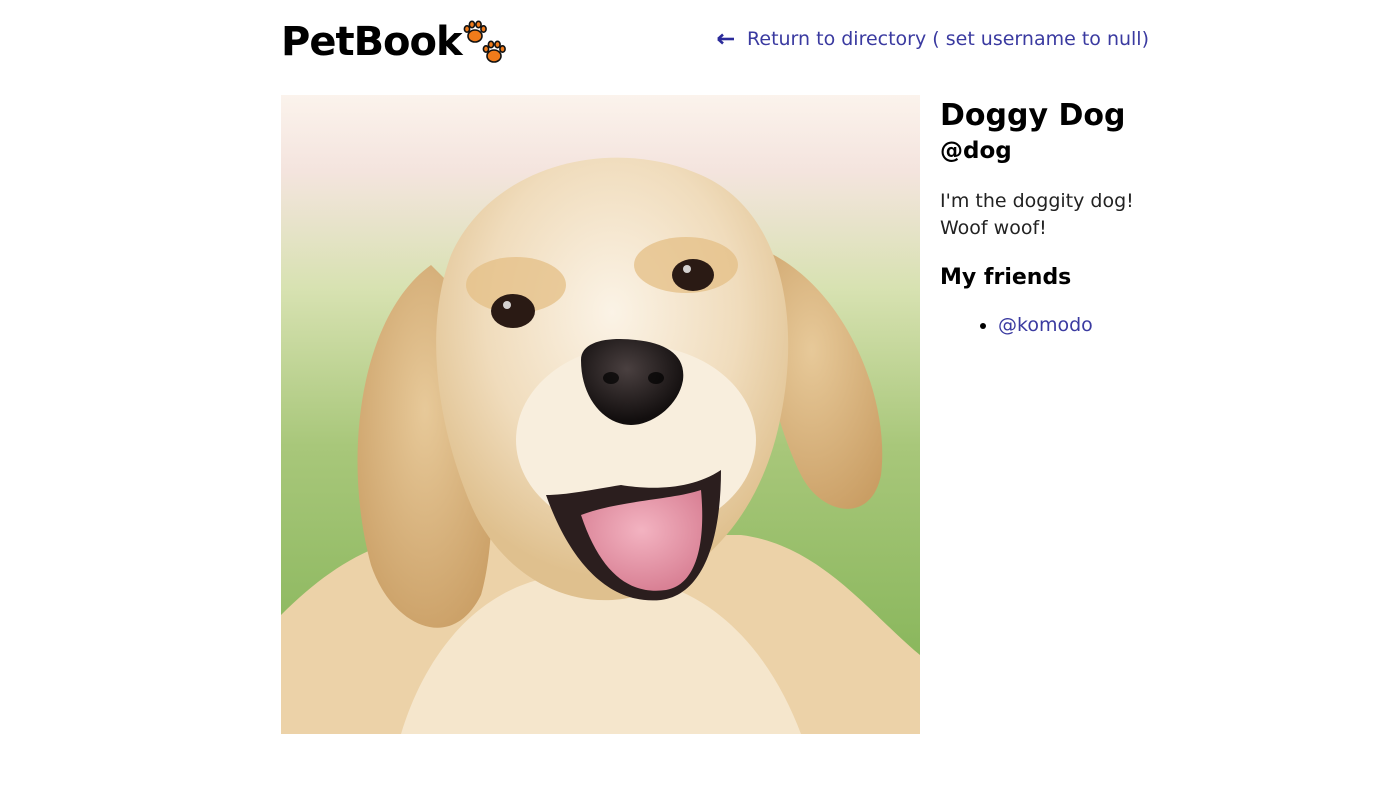 This screenshot has width=1376, height=802. Describe the element at coordinates (976, 151) in the screenshot. I see `profile-handle: @dog` at that location.